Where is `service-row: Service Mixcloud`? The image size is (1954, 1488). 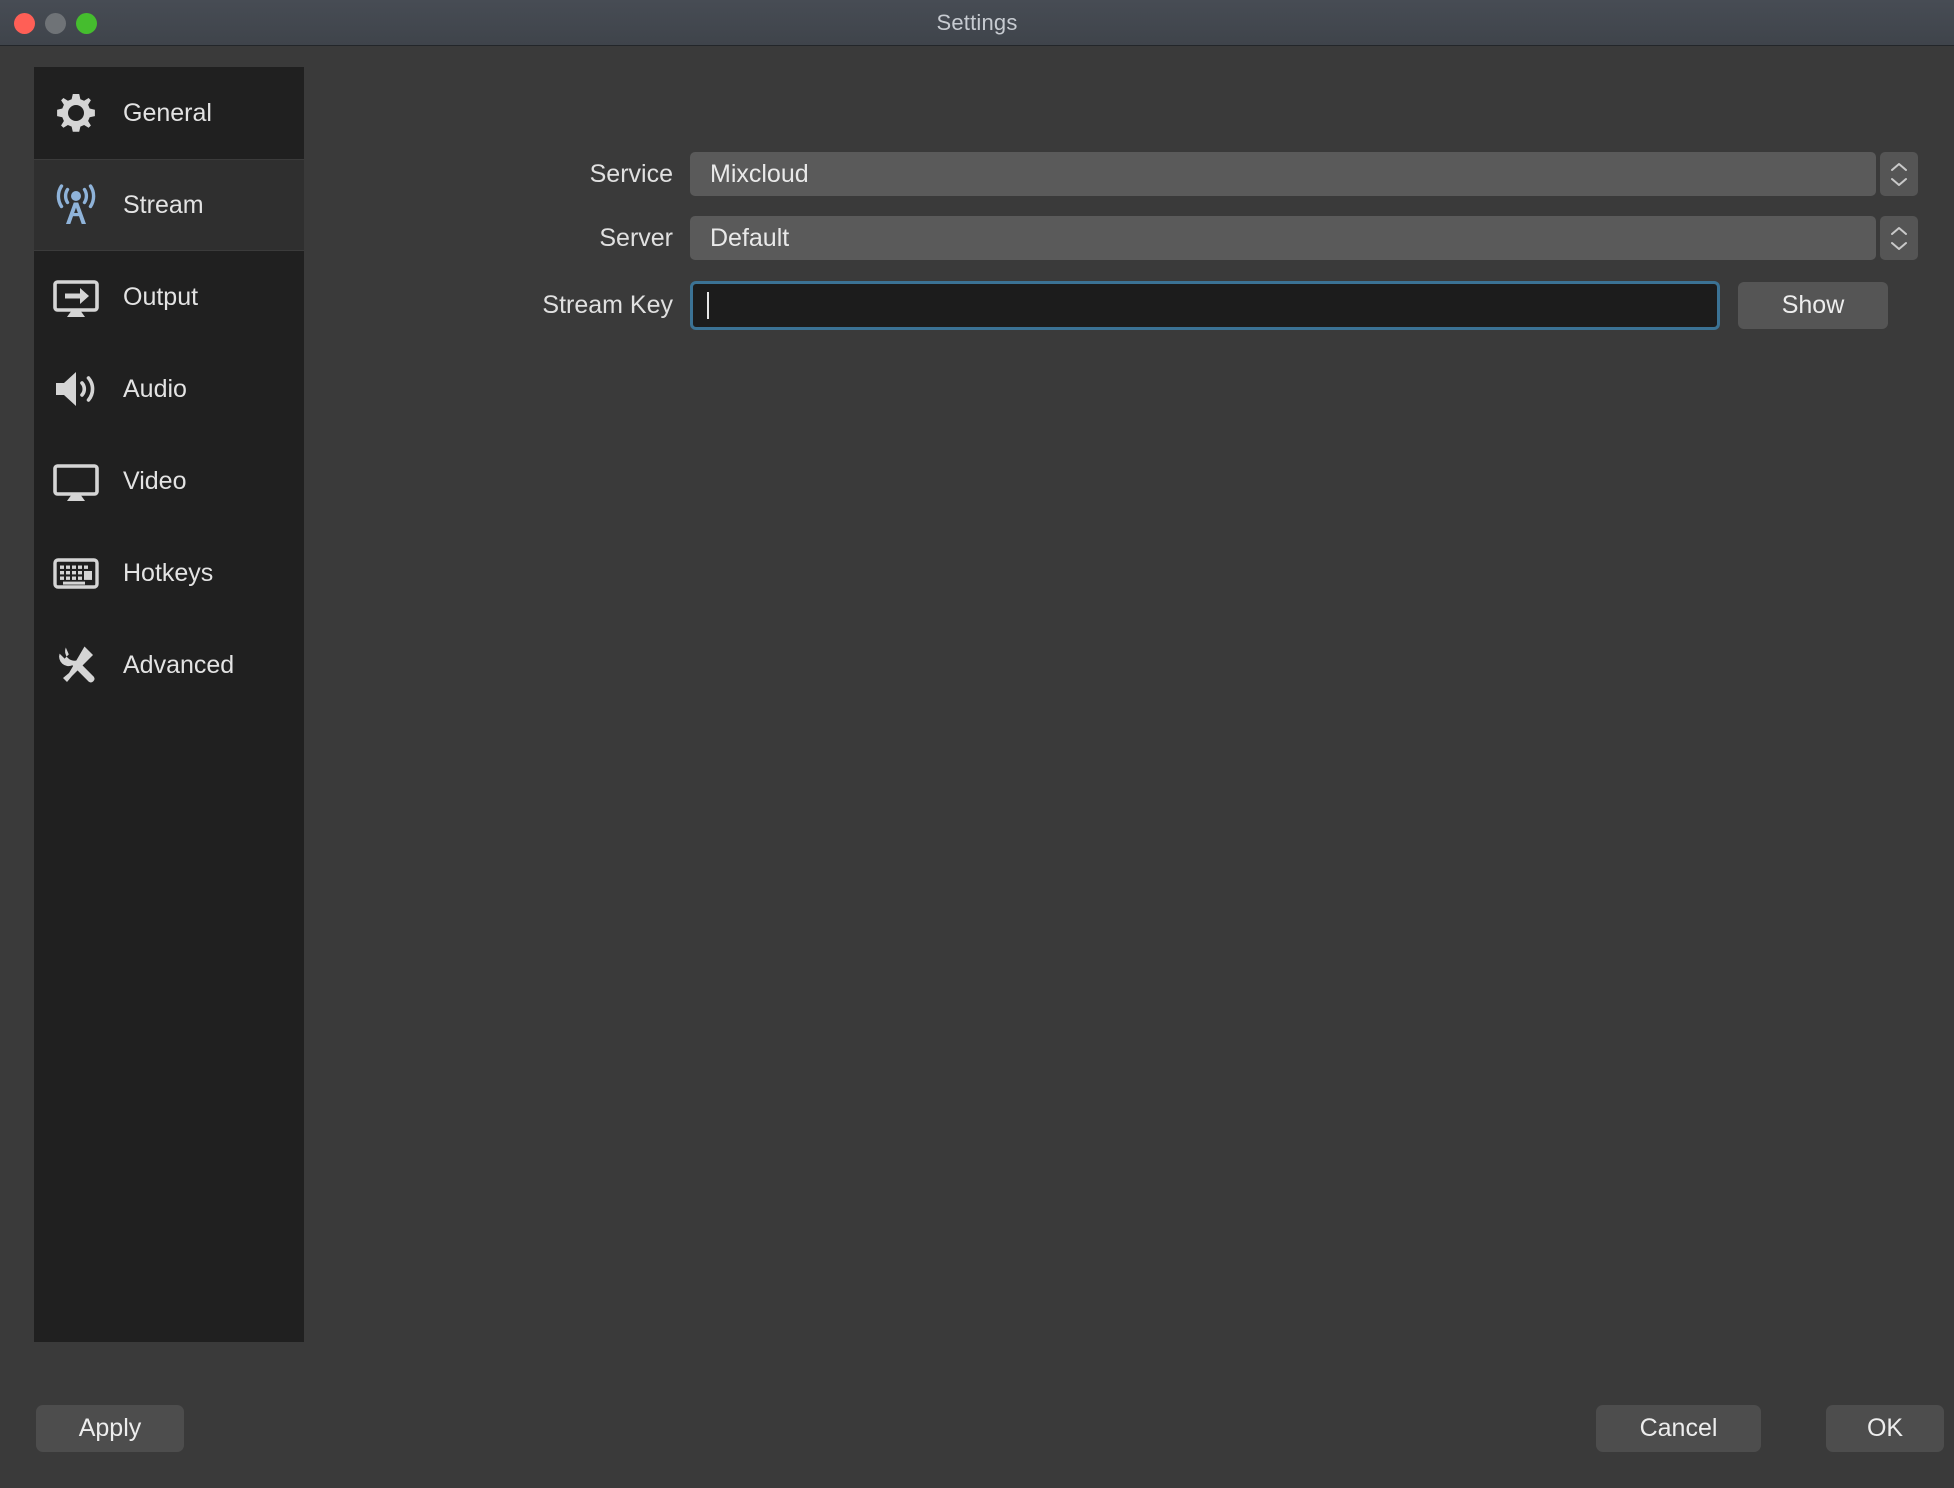 service-row: Service Mixcloud is located at coordinates (959, 174).